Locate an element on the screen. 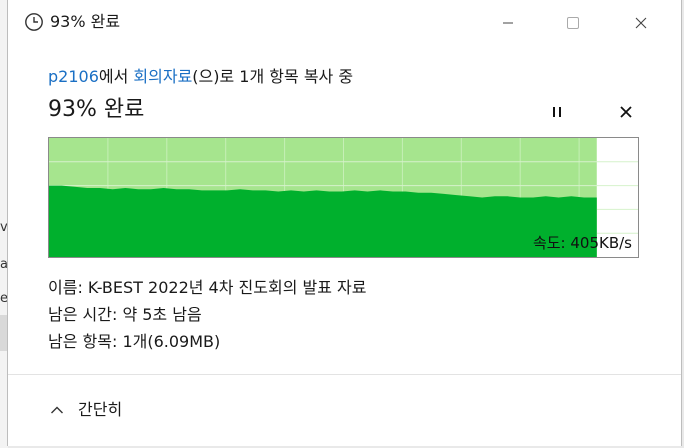 This screenshot has height=448, width=684. maximize-icon is located at coordinates (573, 23).